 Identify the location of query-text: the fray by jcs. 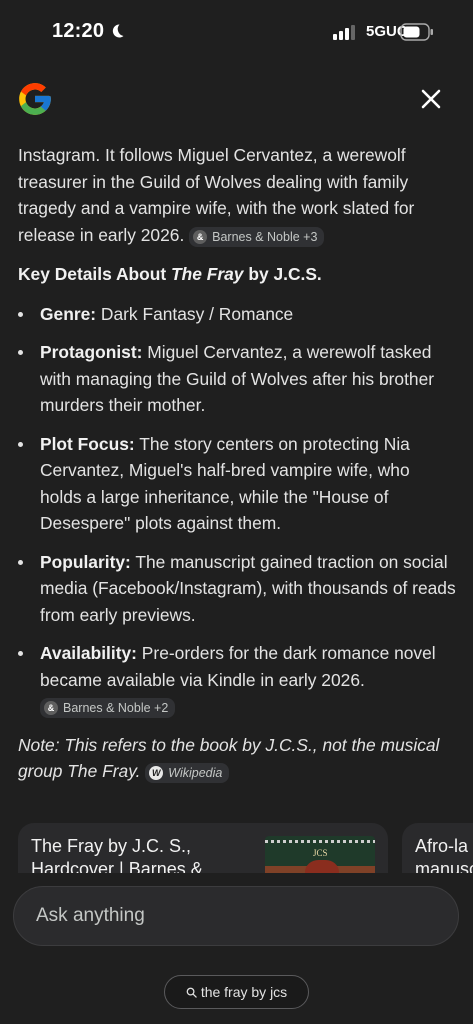
(244, 992).